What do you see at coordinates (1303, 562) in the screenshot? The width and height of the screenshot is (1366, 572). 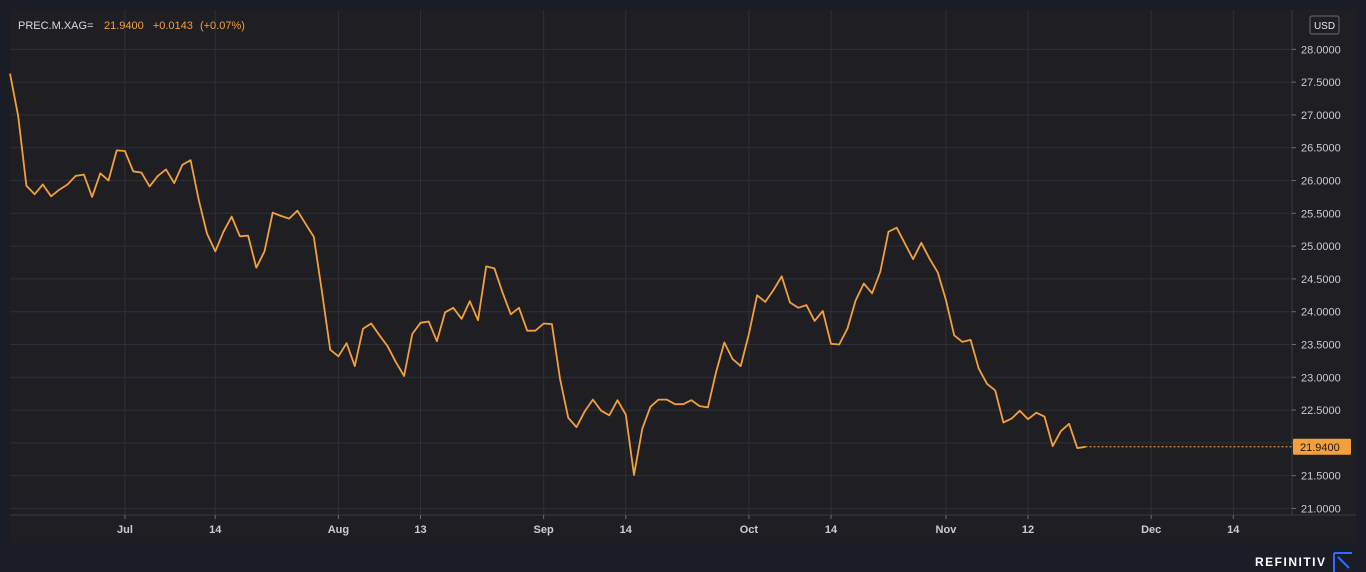 I see `brand-logo: REFINITIV` at bounding box center [1303, 562].